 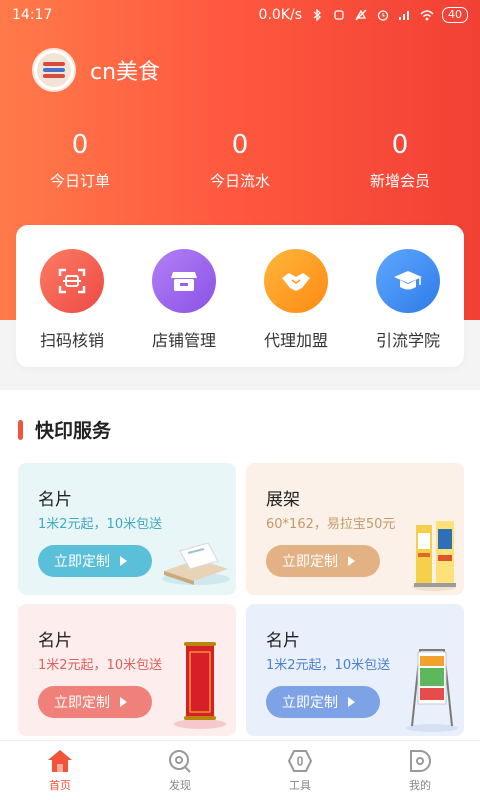 What do you see at coordinates (283, 500) in the screenshot?
I see `card-title: 展架` at bounding box center [283, 500].